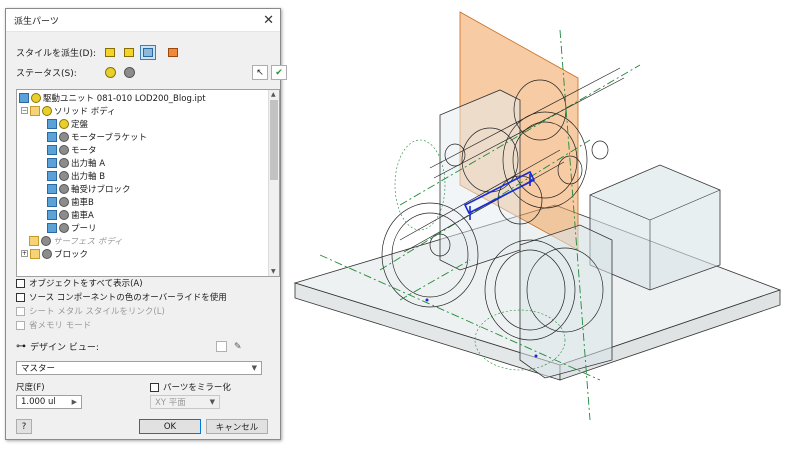 This screenshot has width=800, height=452. I want to click on style-single-body-button, so click(110, 52).